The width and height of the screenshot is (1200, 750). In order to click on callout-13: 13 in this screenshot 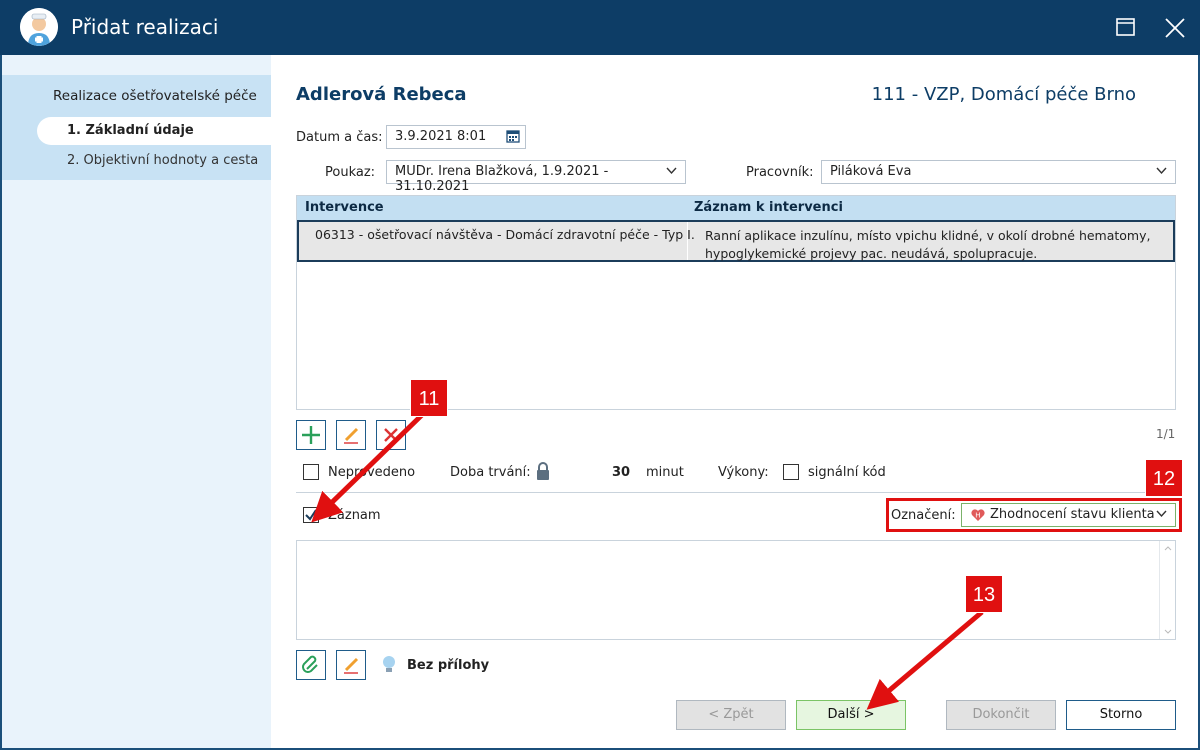, I will do `click(984, 594)`.